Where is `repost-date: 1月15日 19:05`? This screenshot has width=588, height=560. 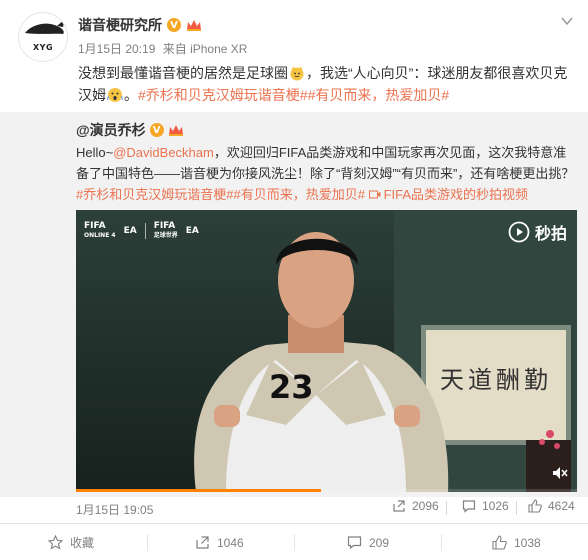 repost-date: 1月15日 19:05 is located at coordinates (114, 509).